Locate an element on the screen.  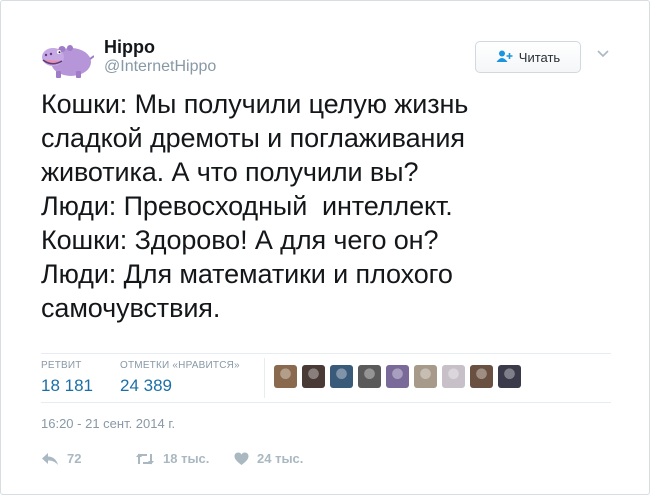
reply-button: 72 is located at coordinates (61, 458).